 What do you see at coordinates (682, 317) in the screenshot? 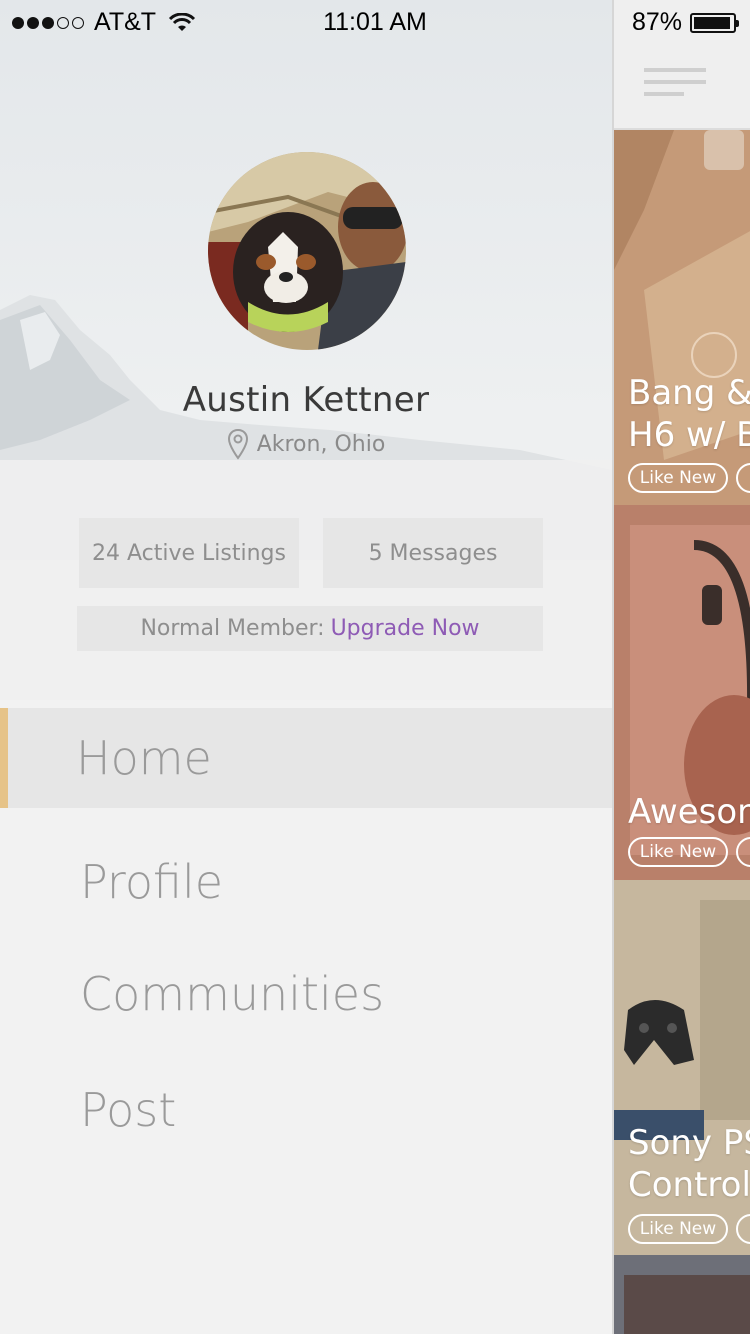
I see `listing-card: Bang & H6 w/ B Like New` at bounding box center [682, 317].